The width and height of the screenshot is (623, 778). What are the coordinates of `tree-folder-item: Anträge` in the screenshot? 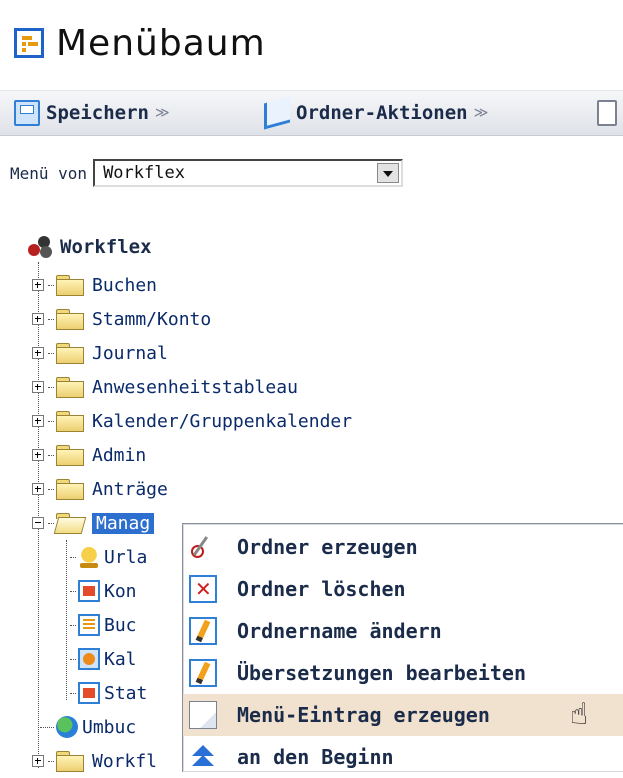 It's located at (100, 489).